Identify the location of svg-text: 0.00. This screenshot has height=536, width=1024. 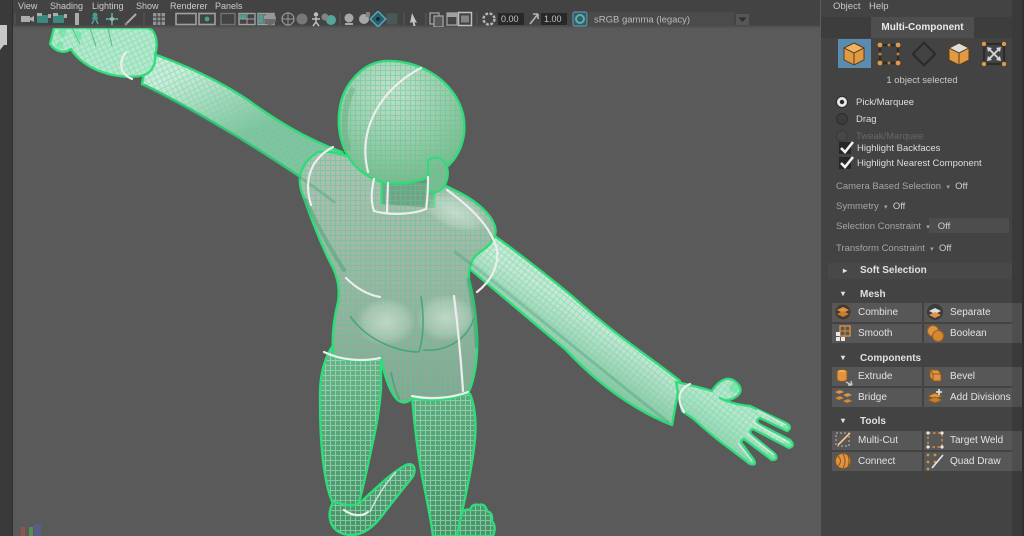
(510, 19).